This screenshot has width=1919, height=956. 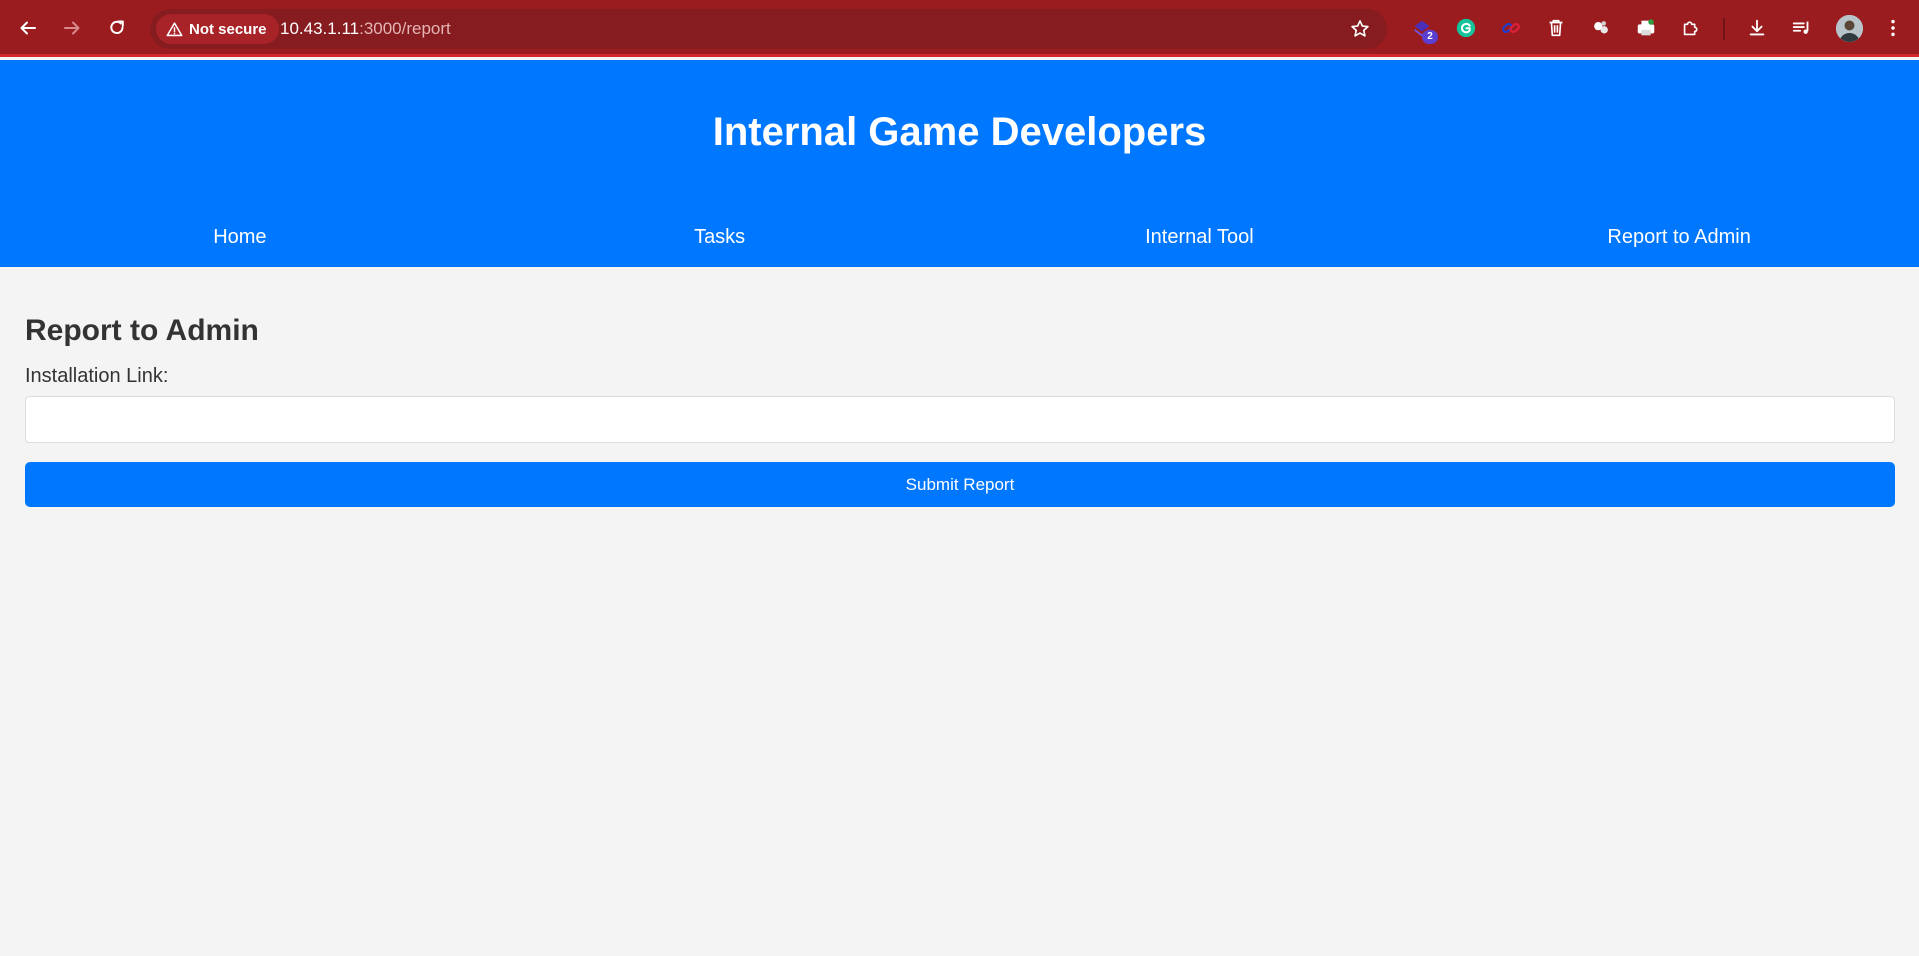 What do you see at coordinates (720, 237) in the screenshot?
I see `nav-tasks: Tasks` at bounding box center [720, 237].